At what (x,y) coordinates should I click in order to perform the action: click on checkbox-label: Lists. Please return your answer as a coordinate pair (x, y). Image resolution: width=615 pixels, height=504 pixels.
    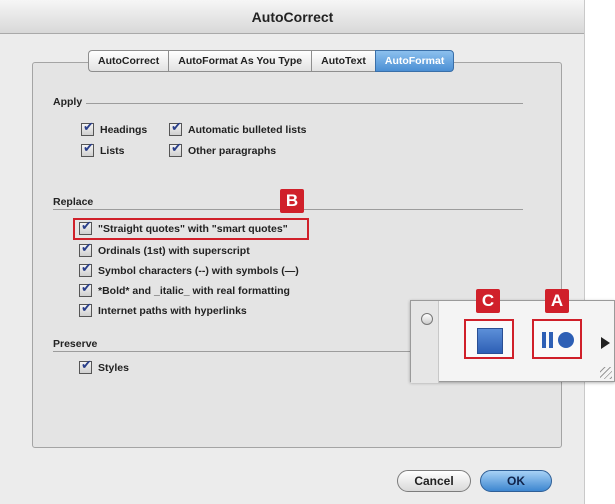
    Looking at the image, I should click on (112, 150).